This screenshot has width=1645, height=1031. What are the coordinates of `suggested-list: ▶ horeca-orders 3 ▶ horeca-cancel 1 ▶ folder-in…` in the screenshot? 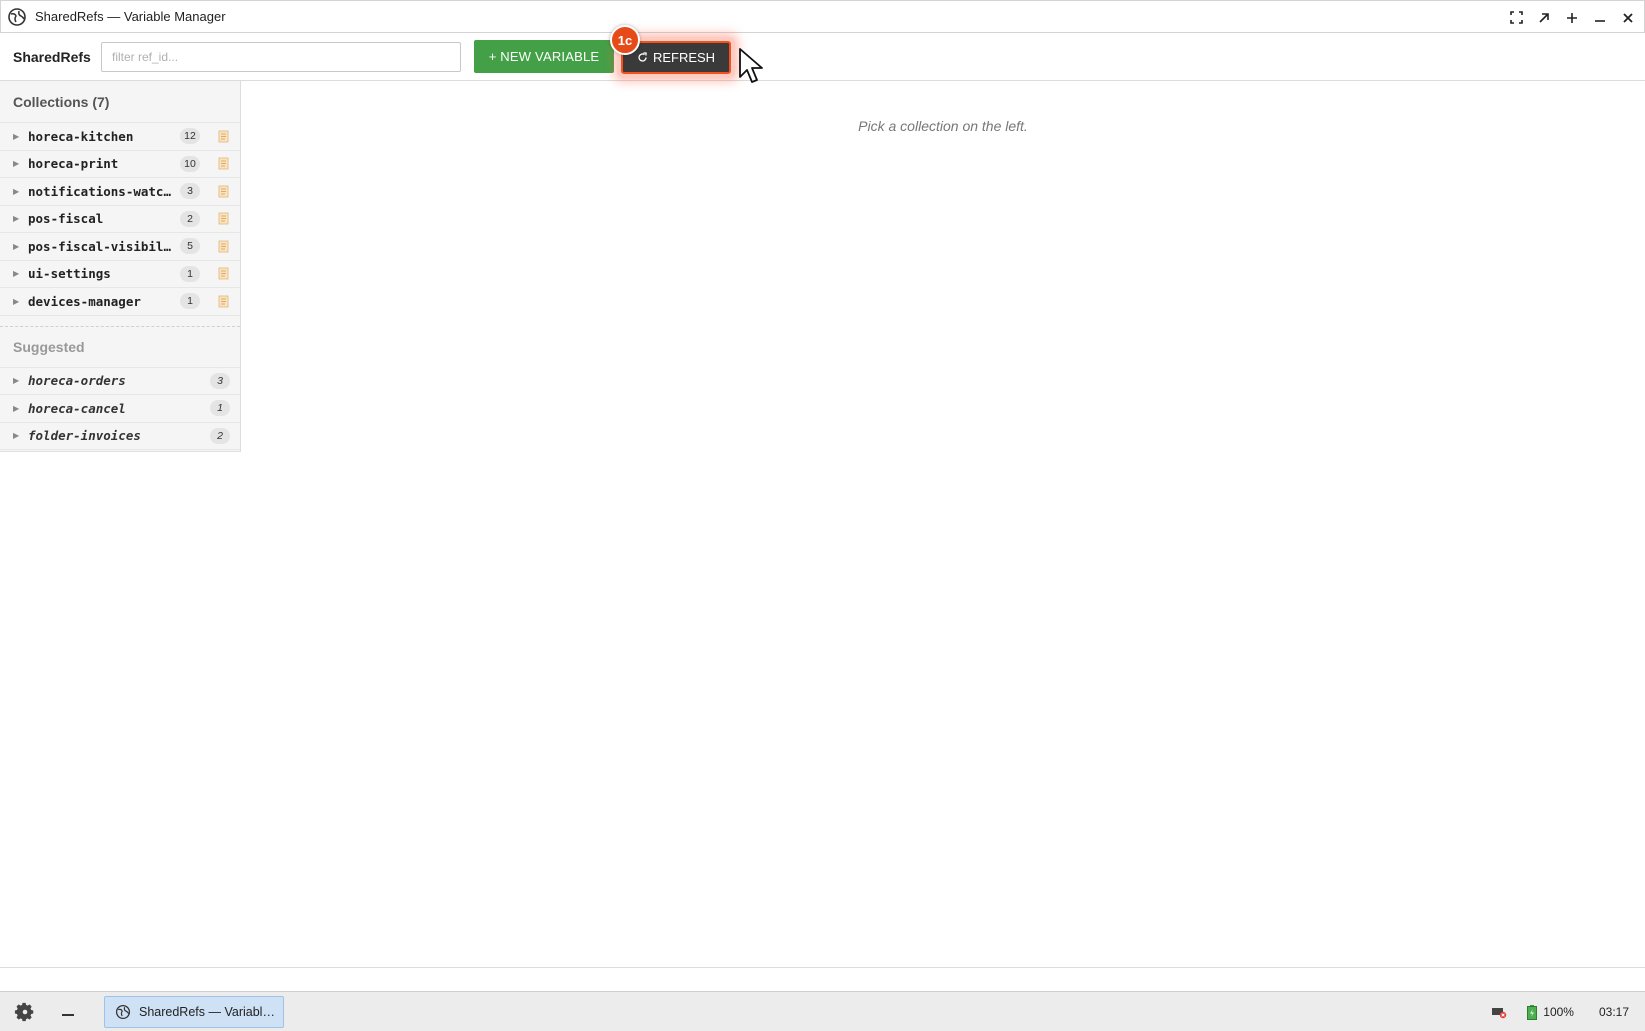 It's located at (120, 409).